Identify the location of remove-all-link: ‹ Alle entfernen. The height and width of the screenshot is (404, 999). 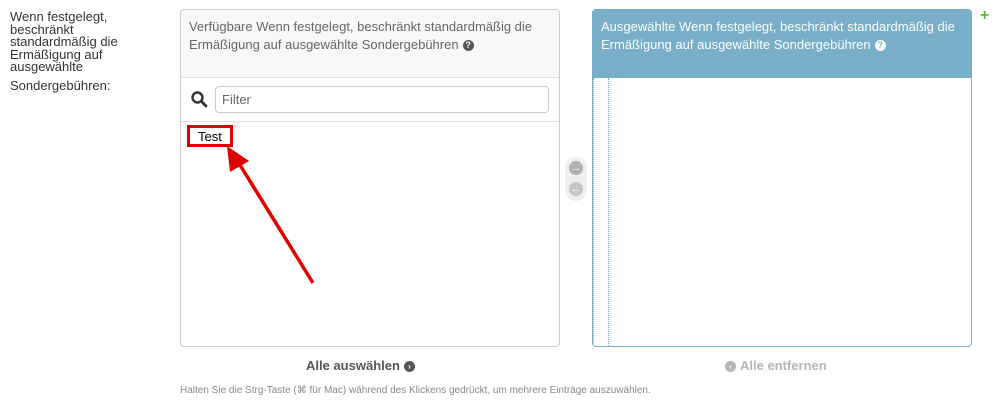
(776, 366).